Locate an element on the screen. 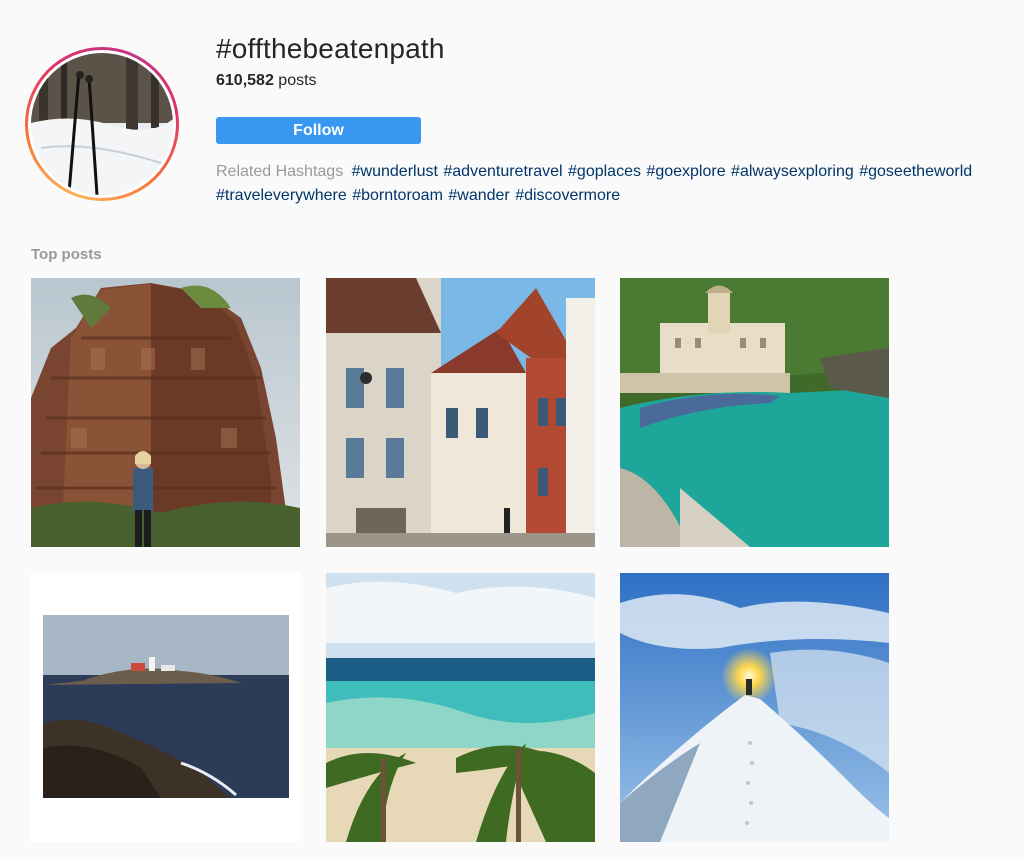 This screenshot has height=859, width=1024. street-photo is located at coordinates (460, 412).